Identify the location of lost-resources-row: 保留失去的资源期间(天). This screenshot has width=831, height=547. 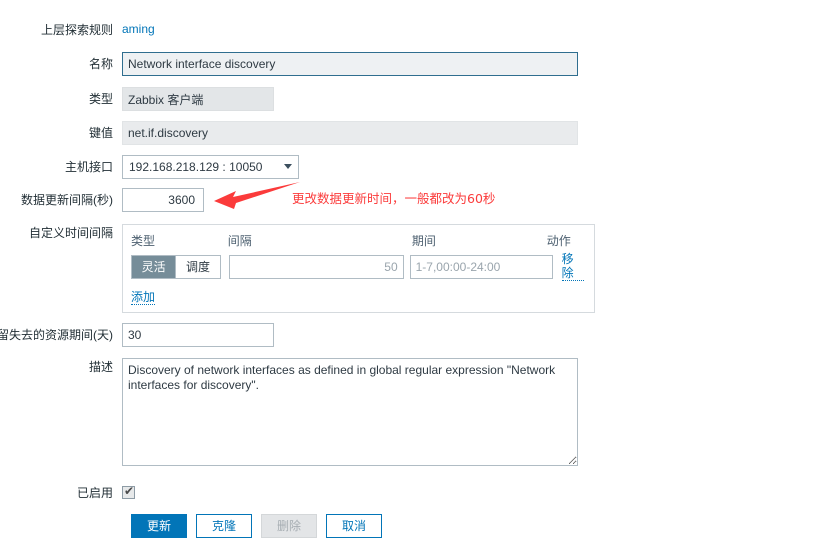
(137, 335).